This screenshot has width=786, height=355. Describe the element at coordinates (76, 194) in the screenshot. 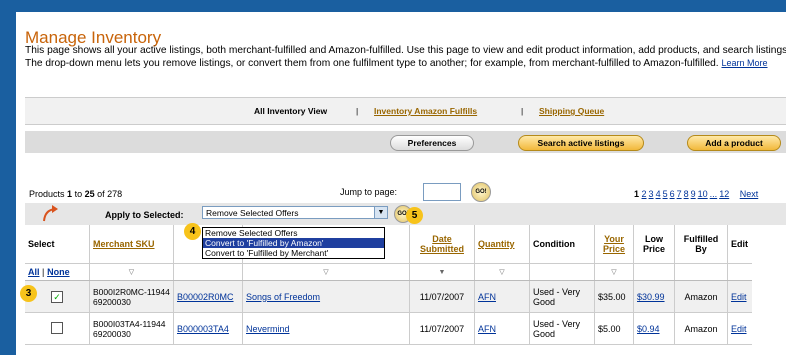

I see `product-count: Products 1 to 25 of 278` at that location.